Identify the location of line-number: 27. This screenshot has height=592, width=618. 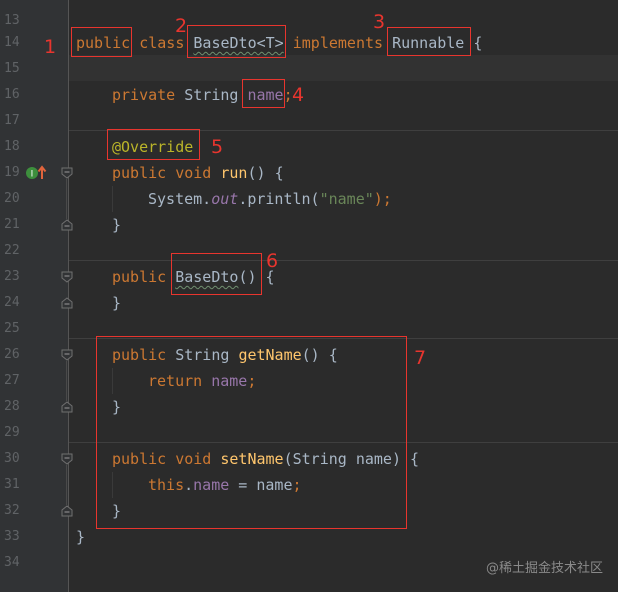
(13, 381).